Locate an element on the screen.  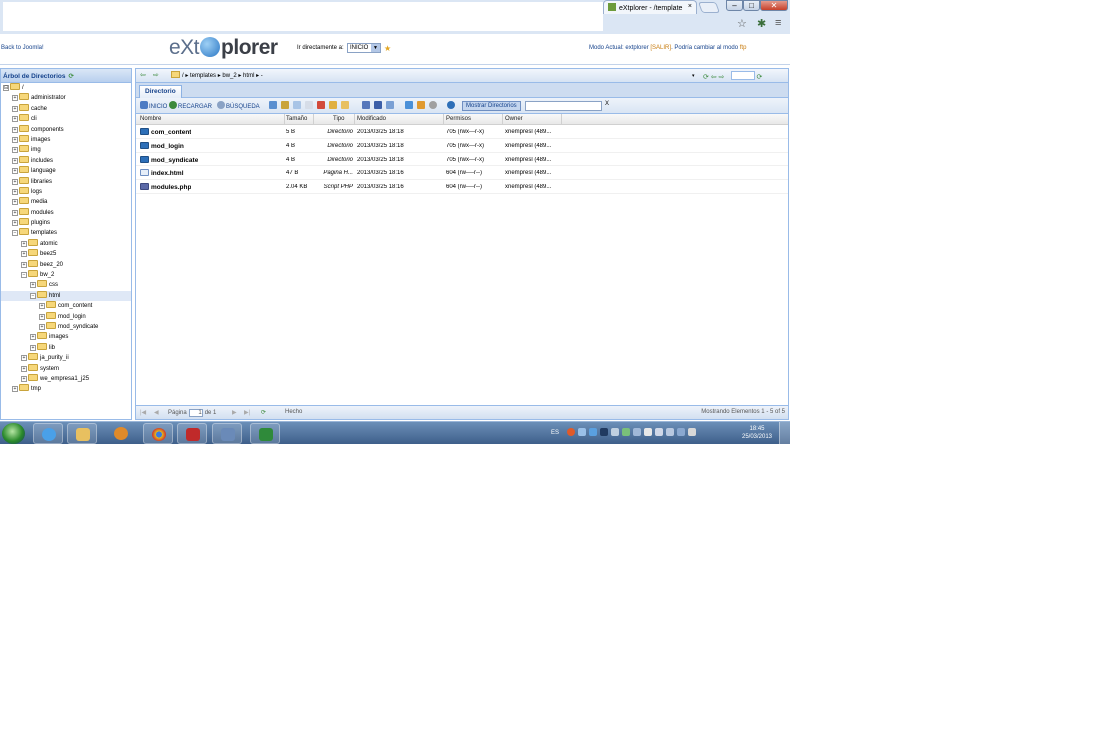
tree-item: + images is located at coordinates (66, 139).